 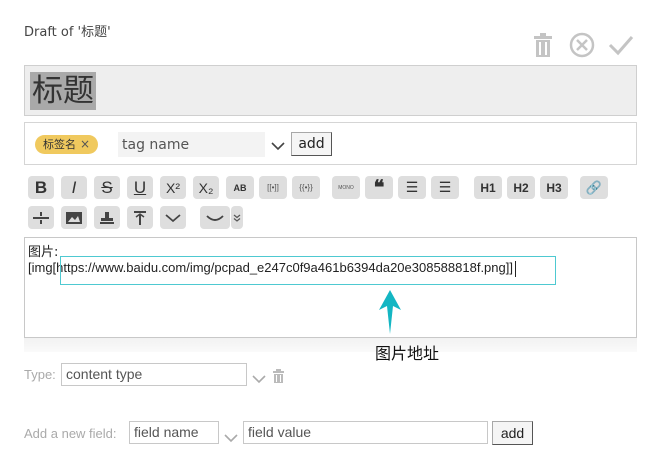 I want to click on italic-button: I, so click(x=74, y=187).